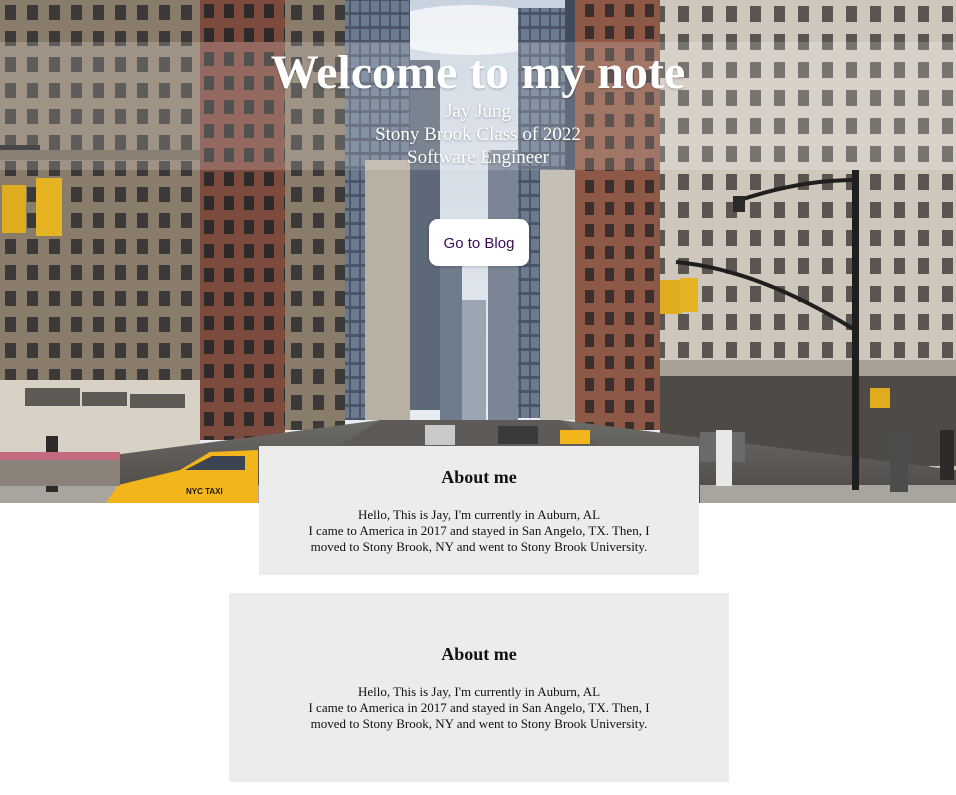  Describe the element at coordinates (478, 72) in the screenshot. I see `page-title: Welcome to my note` at that location.